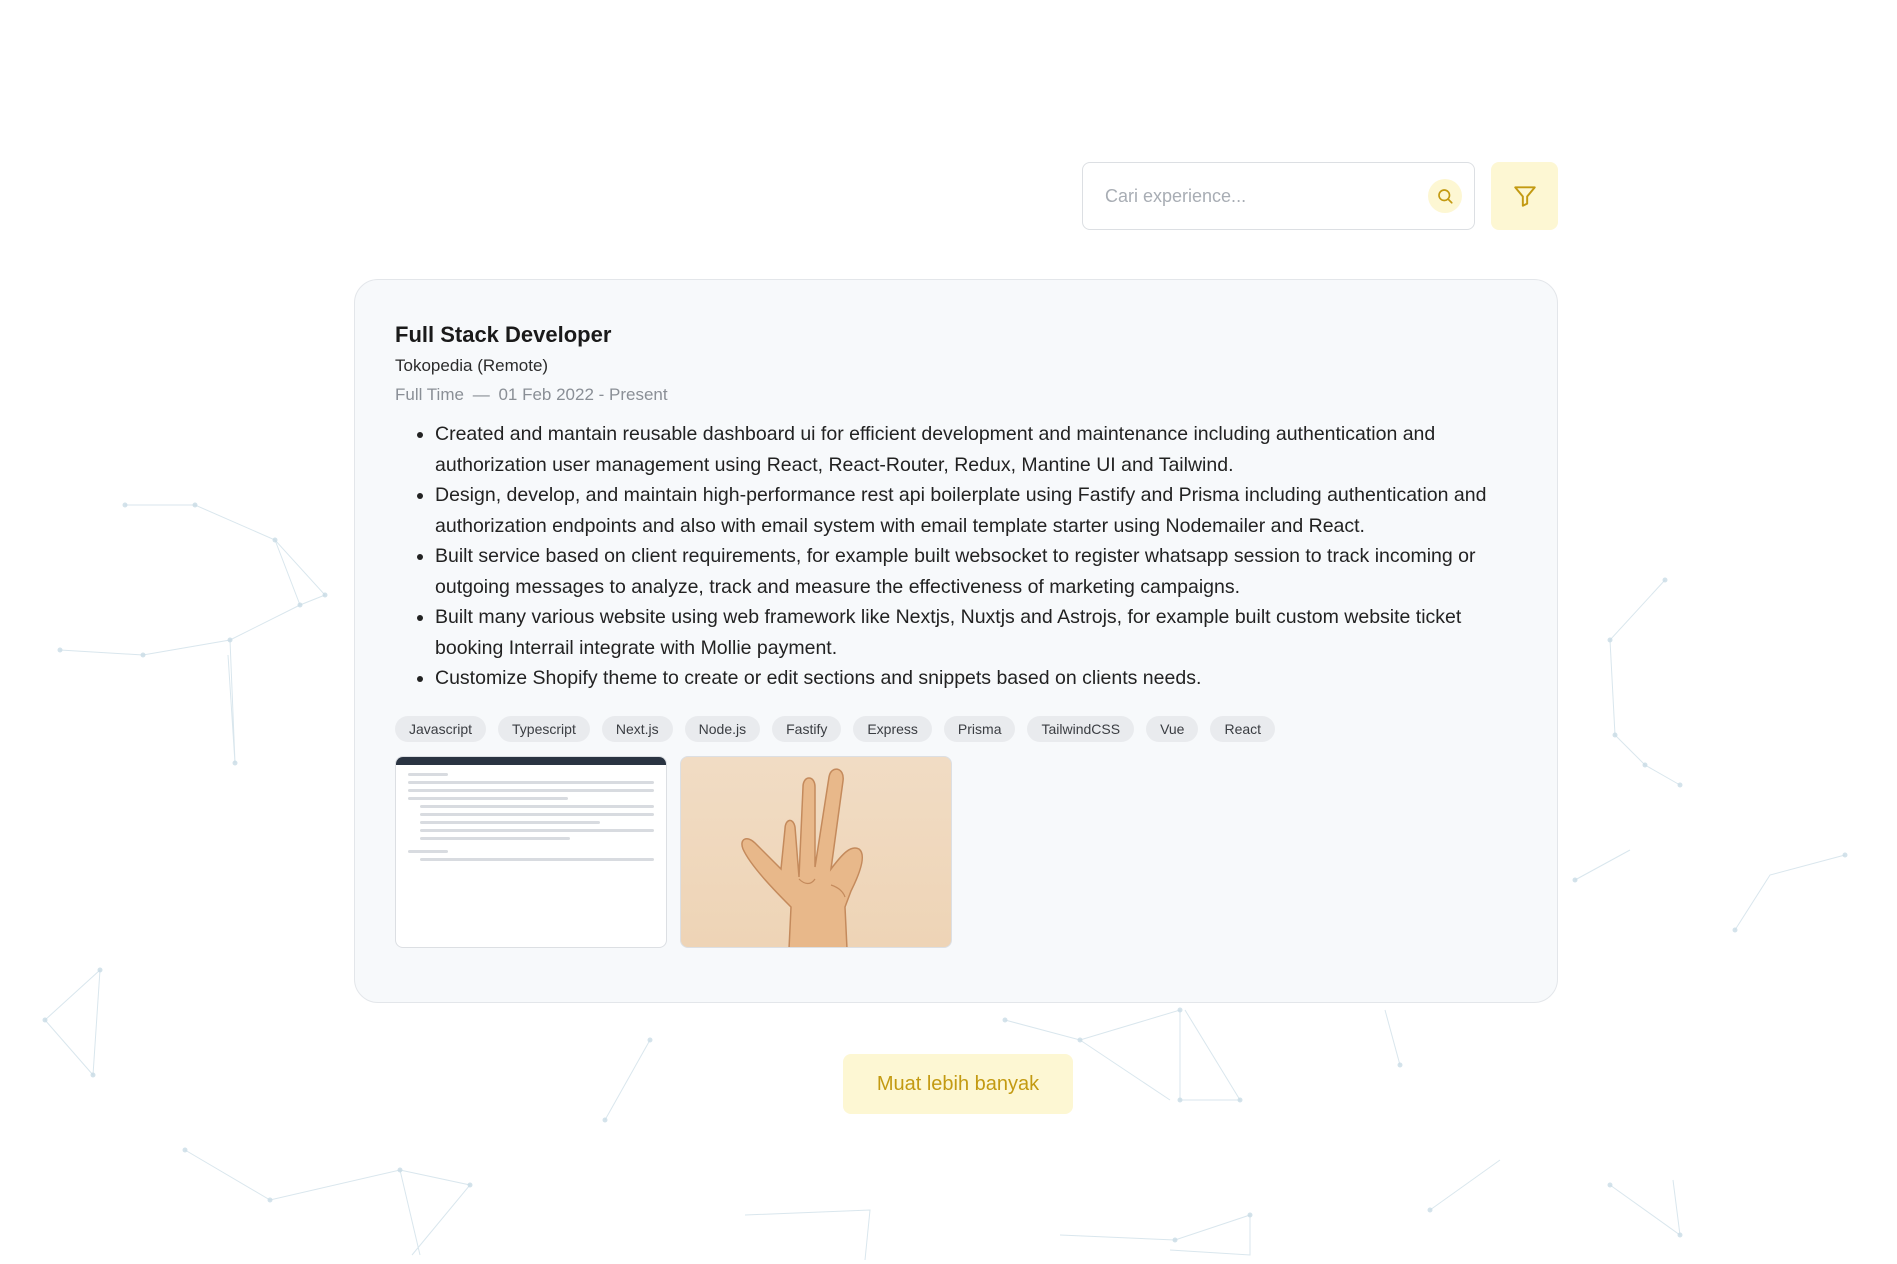 The image size is (1897, 1264). Describe the element at coordinates (1172, 728) in the screenshot. I see `tag-vue: Vue` at that location.